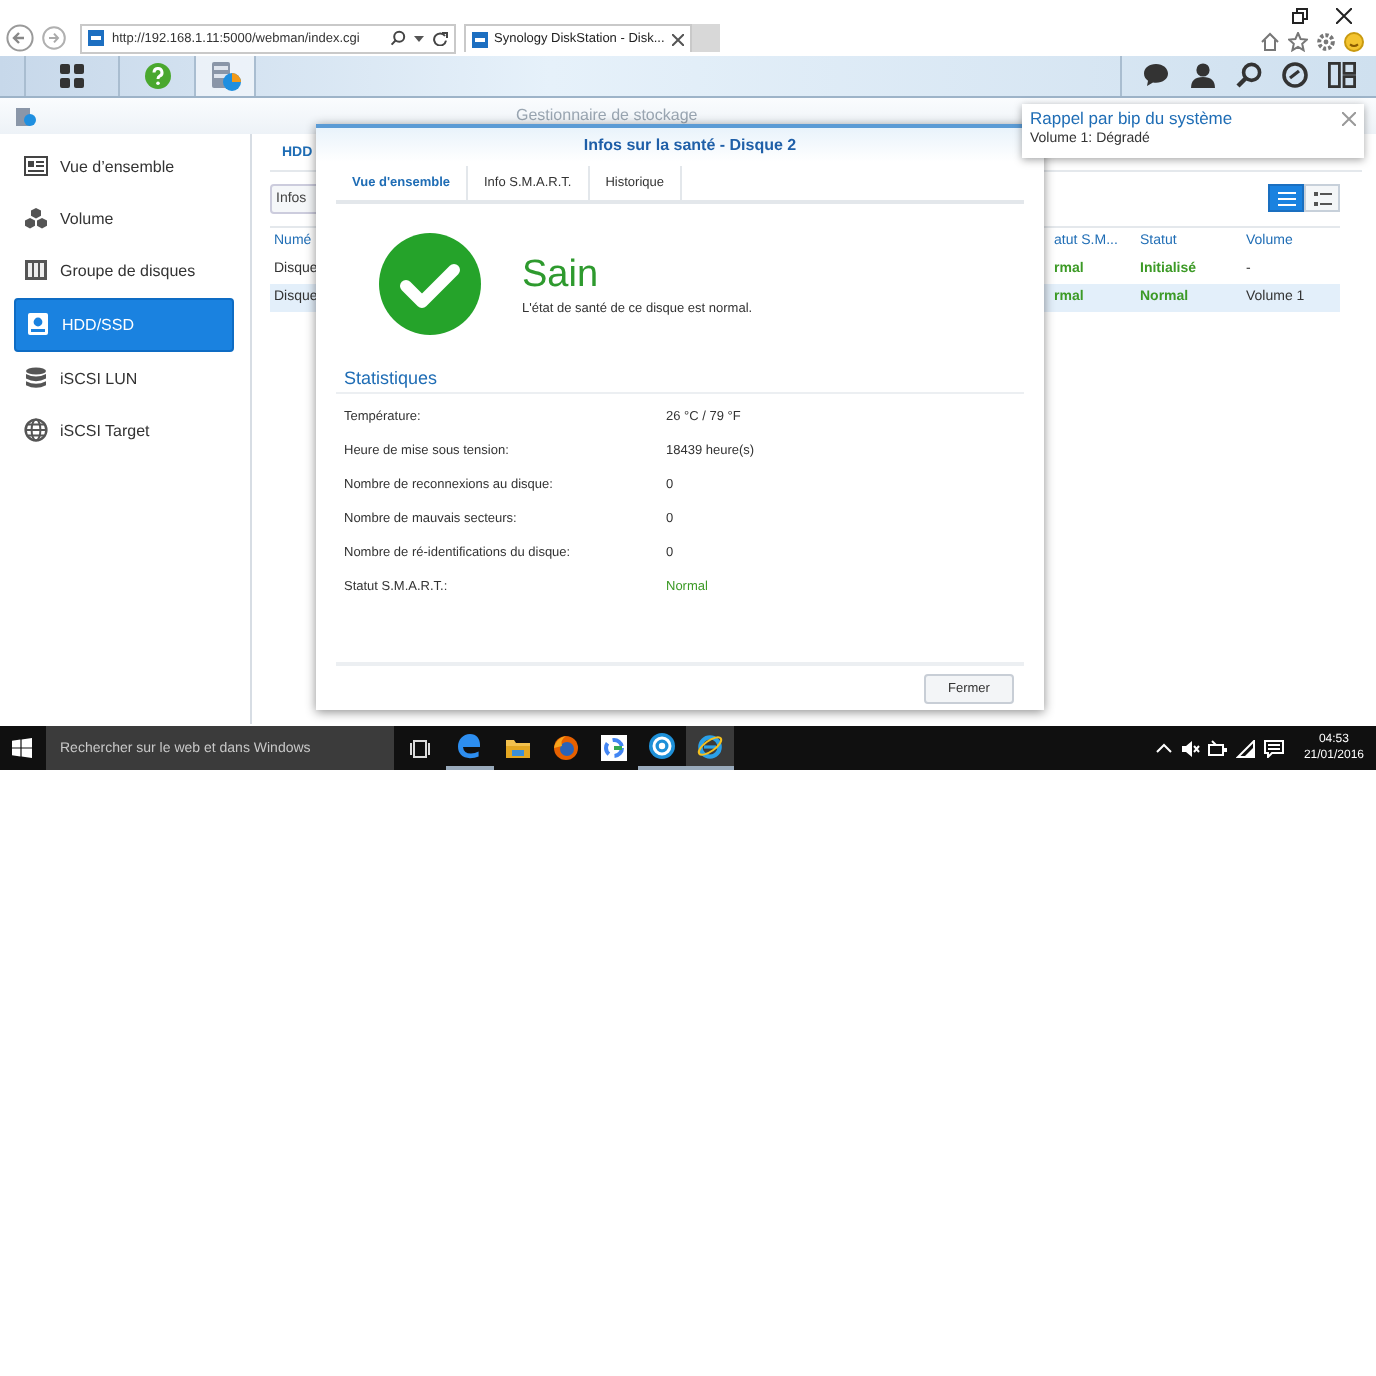 The width and height of the screenshot is (1376, 1376). What do you see at coordinates (124, 430) in the screenshot?
I see `sidebar-item: iSCSI Target` at bounding box center [124, 430].